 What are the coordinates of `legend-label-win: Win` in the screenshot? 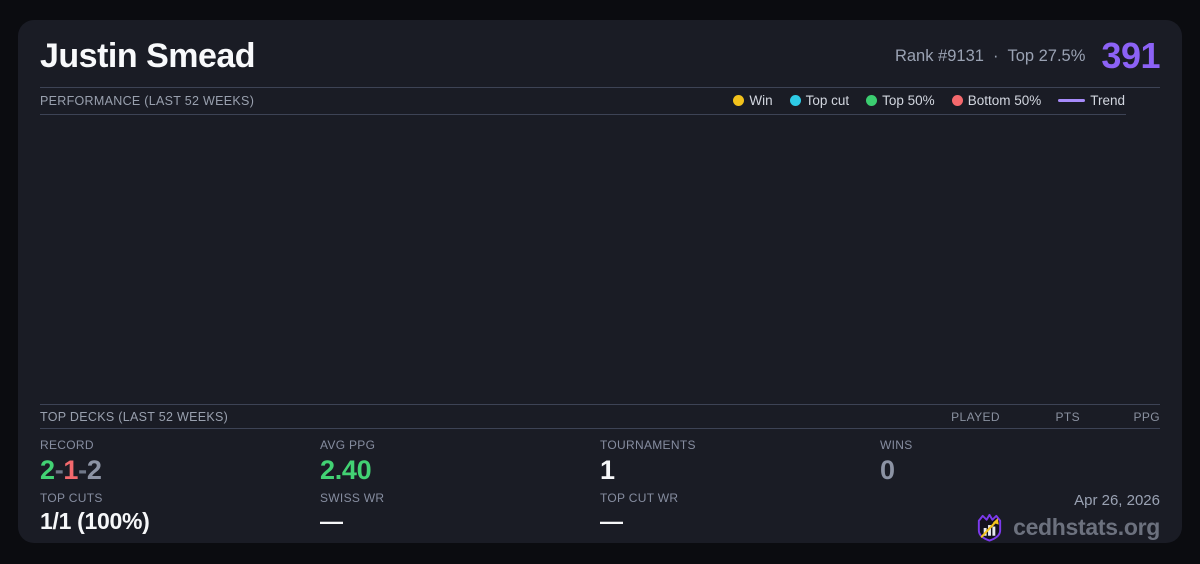 It's located at (761, 101).